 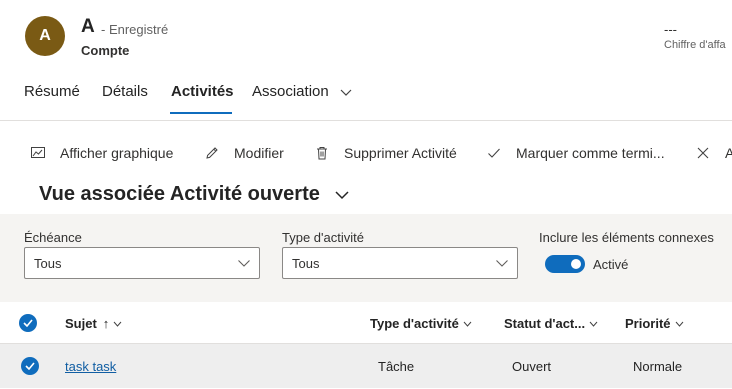 I want to click on tab-activities: Activités, so click(x=202, y=91).